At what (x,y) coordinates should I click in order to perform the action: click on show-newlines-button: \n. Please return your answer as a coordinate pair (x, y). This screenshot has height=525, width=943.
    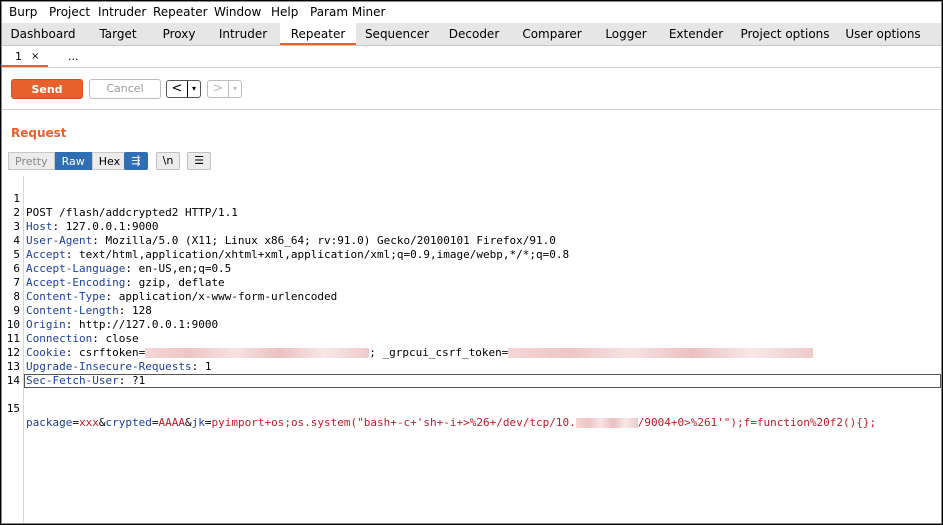
    Looking at the image, I should click on (168, 161).